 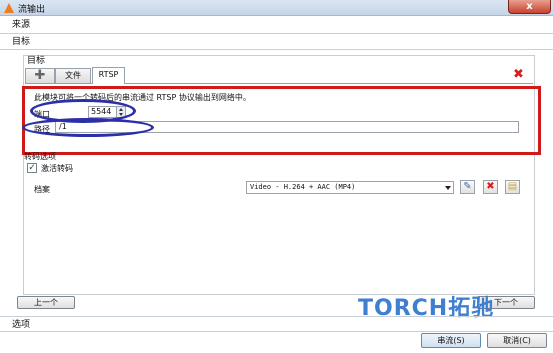 What do you see at coordinates (73, 75) in the screenshot?
I see `tab-file: 文件` at bounding box center [73, 75].